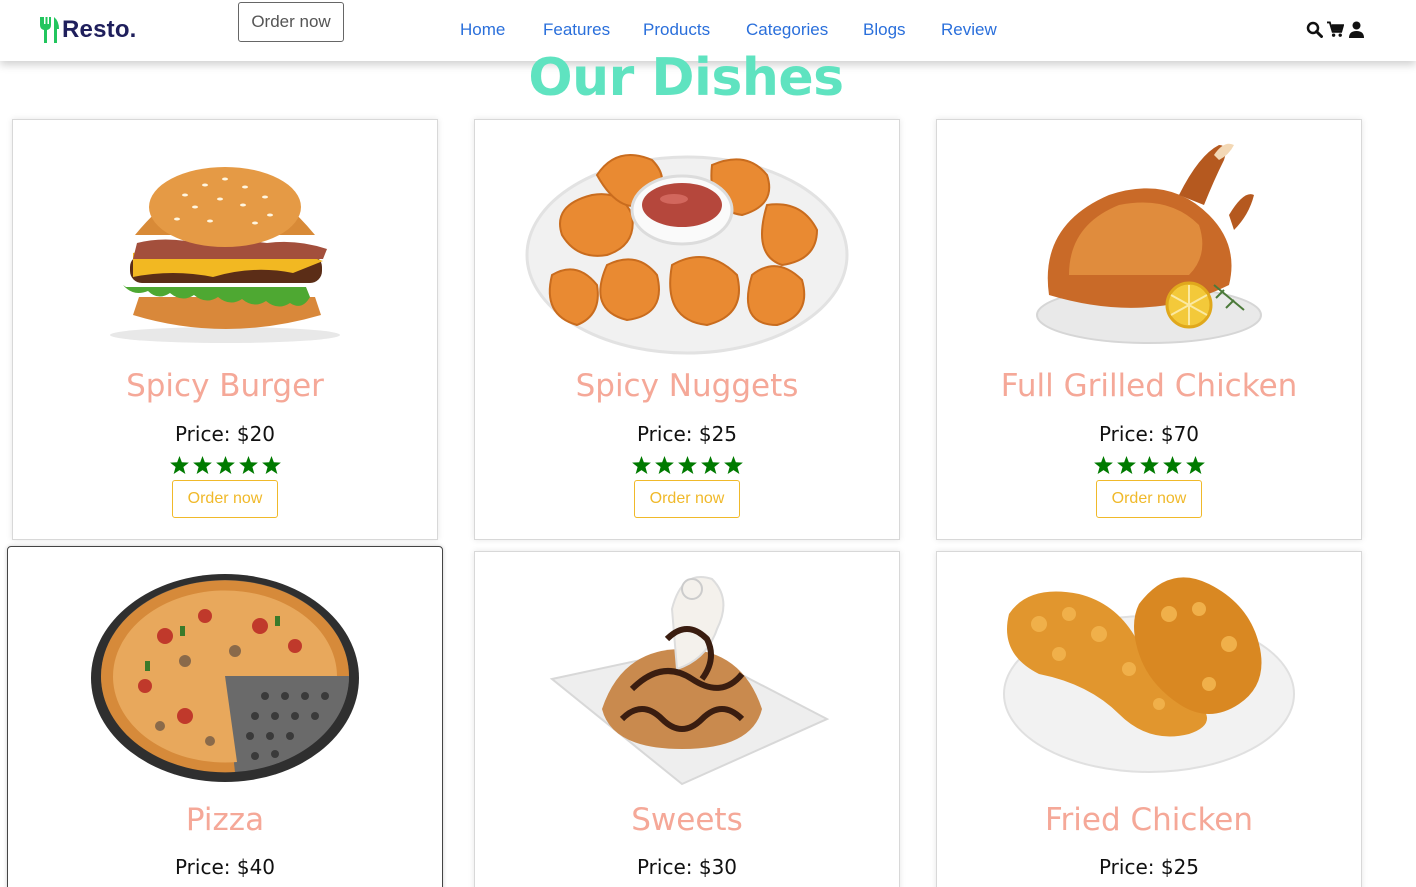 This screenshot has height=887, width=1416. Describe the element at coordinates (1149, 386) in the screenshot. I see `dish-name: Full Grilled Chicken` at that location.